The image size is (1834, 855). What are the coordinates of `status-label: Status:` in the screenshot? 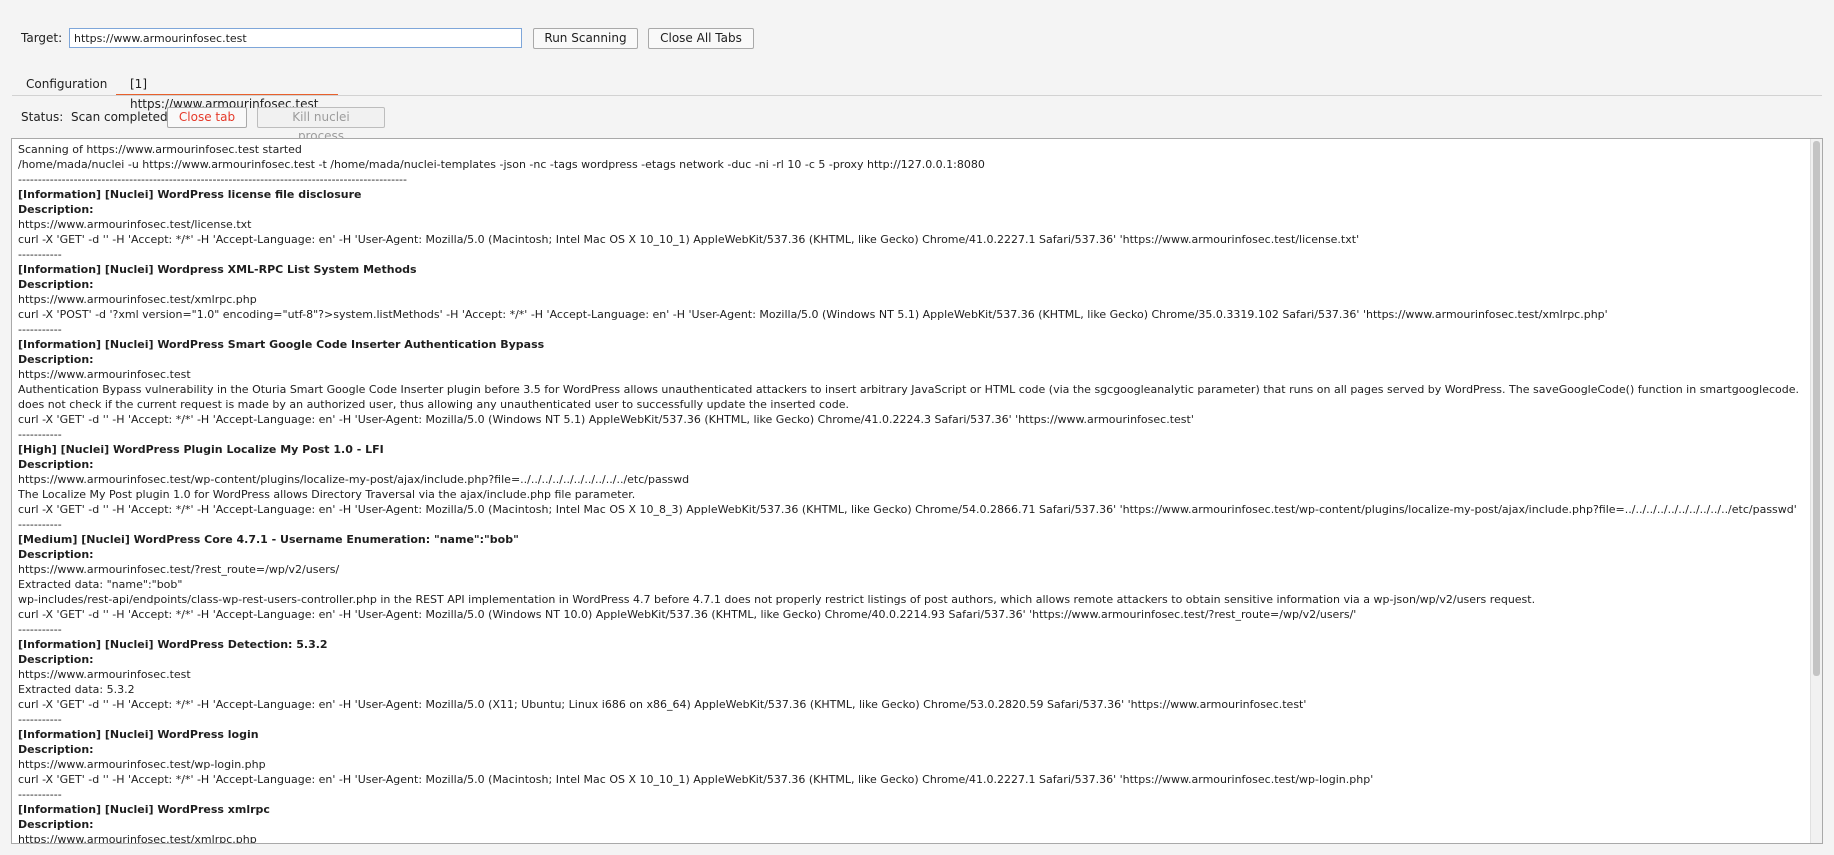 It's located at (42, 117).